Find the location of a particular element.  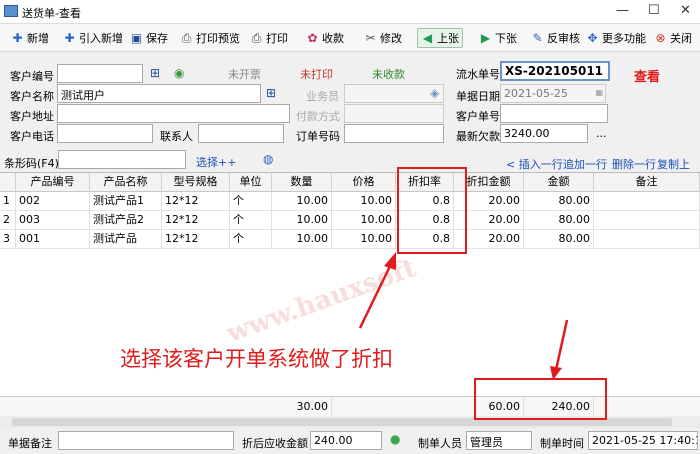

annotation-text: 选择该客户开单系统做了折扣 is located at coordinates (256, 359).